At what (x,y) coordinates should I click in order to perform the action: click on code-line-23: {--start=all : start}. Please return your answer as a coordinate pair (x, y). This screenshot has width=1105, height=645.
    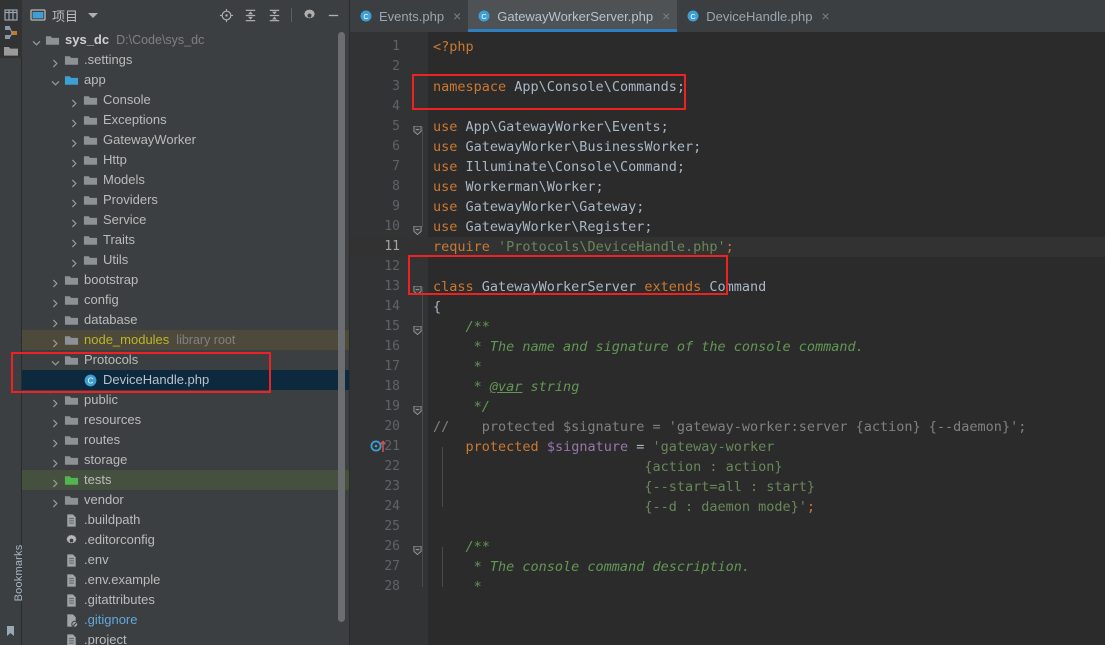
    Looking at the image, I should click on (624, 487).